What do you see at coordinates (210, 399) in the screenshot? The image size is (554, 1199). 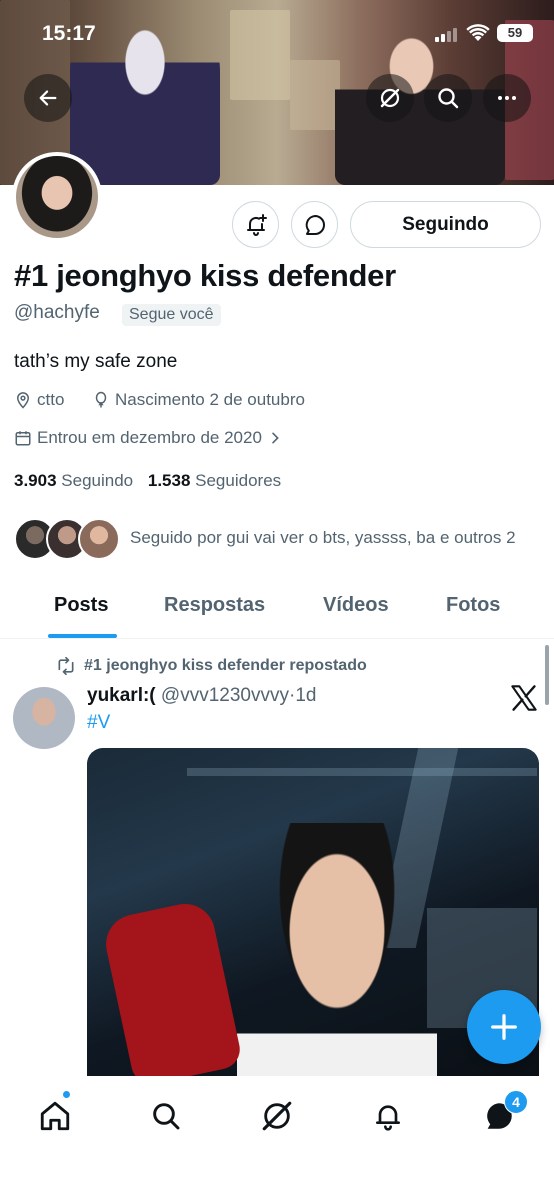 I see `birthday-text: Nascimento 2 de outubro` at bounding box center [210, 399].